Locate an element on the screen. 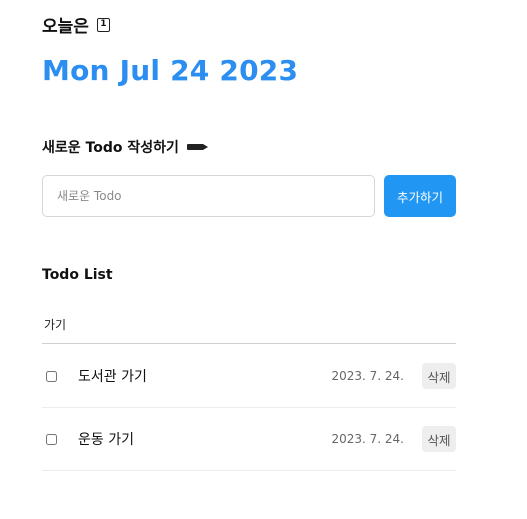 The width and height of the screenshot is (527, 519). today-label: 오늘은 1 is located at coordinates (76, 24).